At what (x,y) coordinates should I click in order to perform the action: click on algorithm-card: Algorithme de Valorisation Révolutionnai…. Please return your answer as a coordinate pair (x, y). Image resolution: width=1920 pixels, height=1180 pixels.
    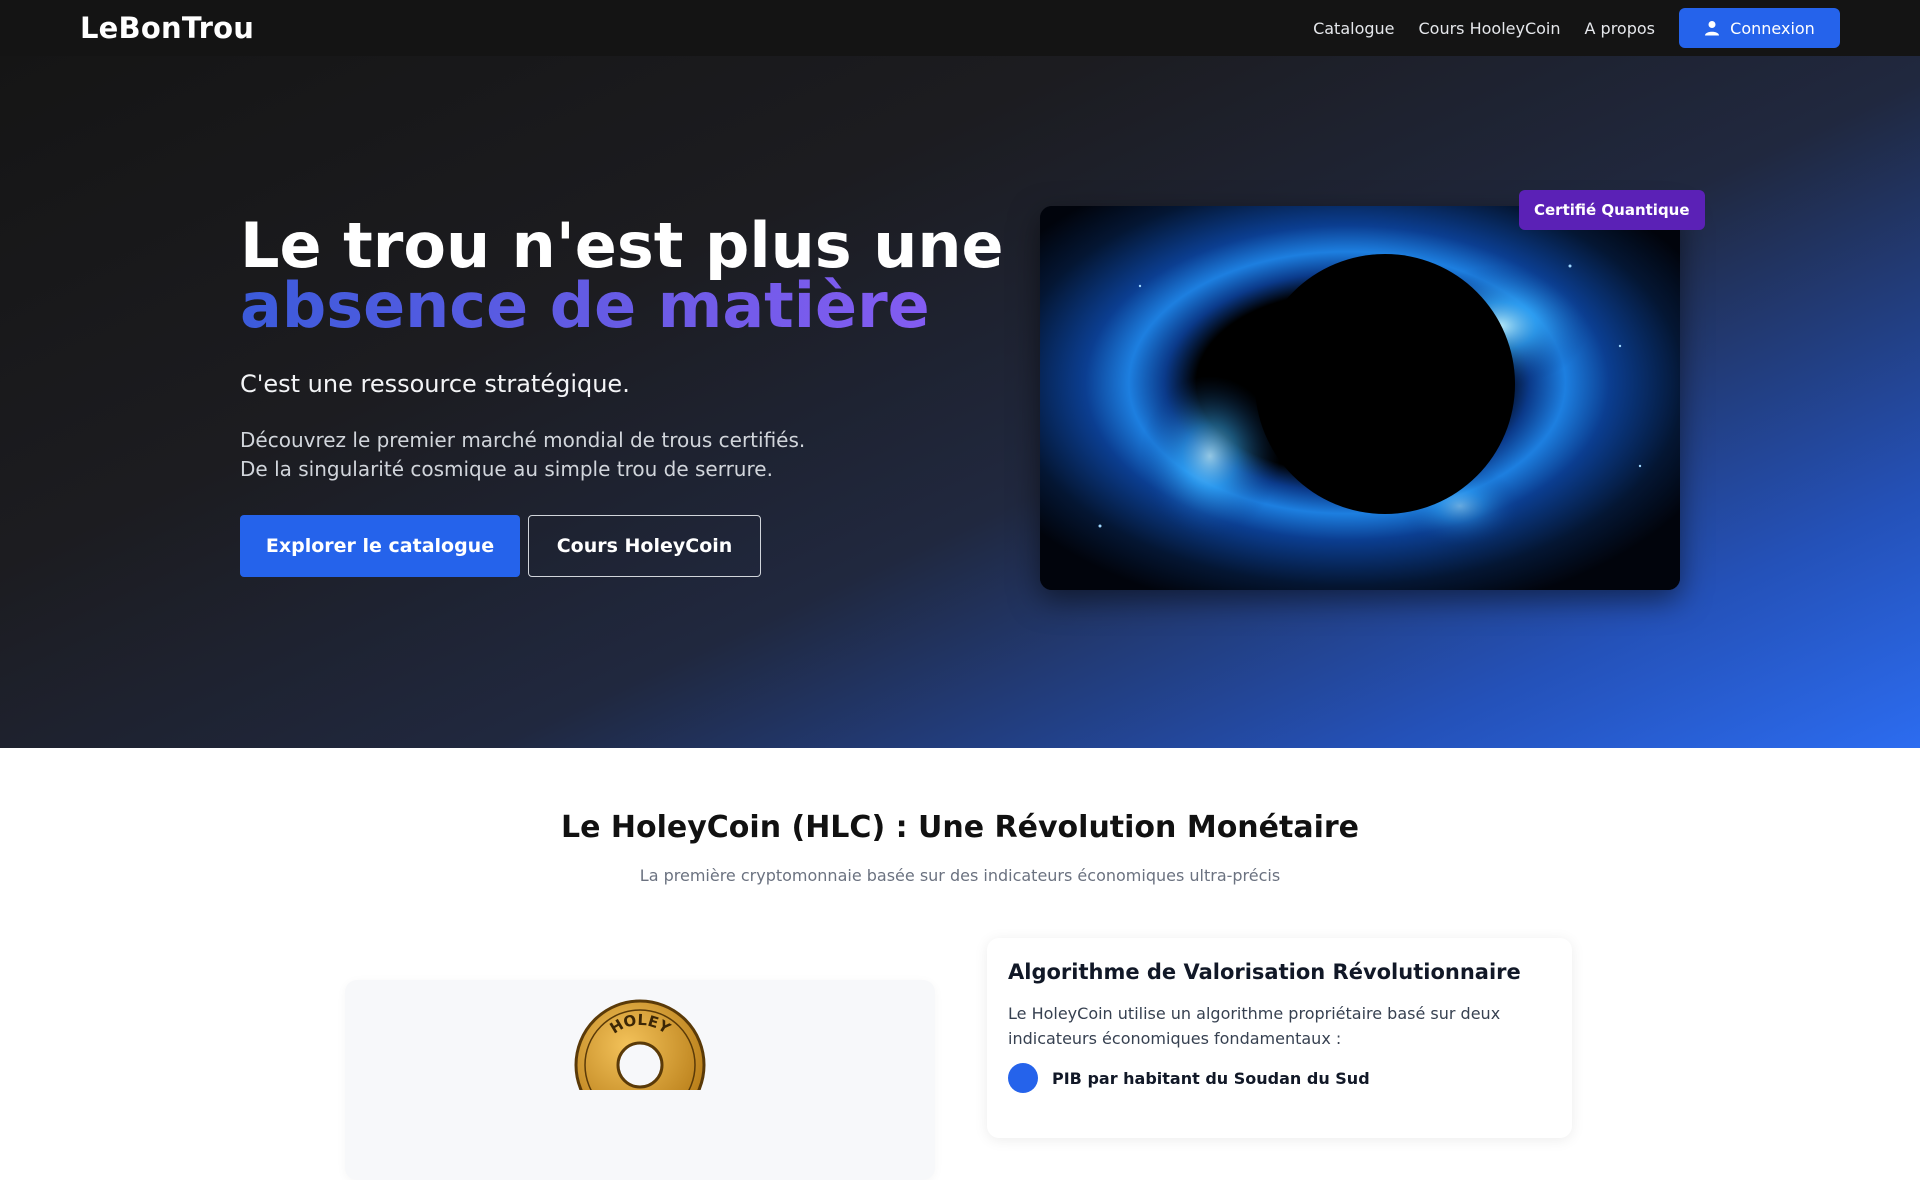
    Looking at the image, I should click on (1279, 1038).